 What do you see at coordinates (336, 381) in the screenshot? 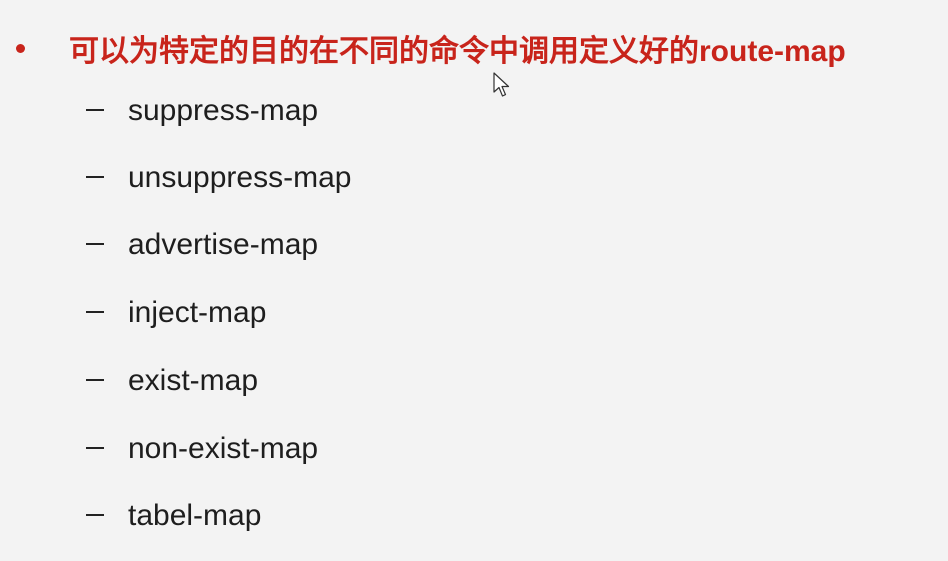
I see `list-item: exist-map` at bounding box center [336, 381].